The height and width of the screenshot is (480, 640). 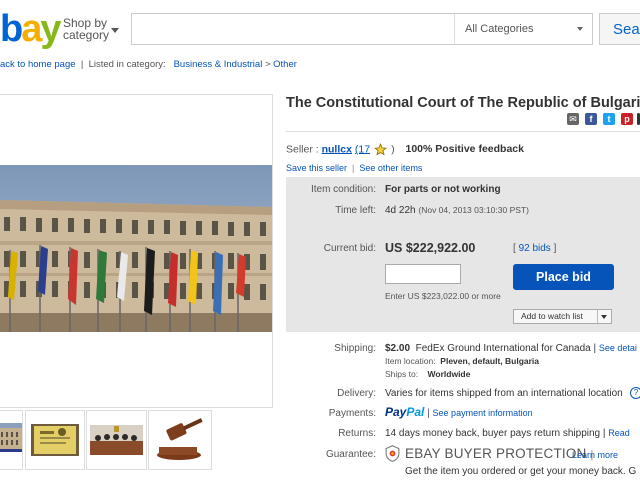 What do you see at coordinates (393, 149) in the screenshot?
I see `seller-score-close: )` at bounding box center [393, 149].